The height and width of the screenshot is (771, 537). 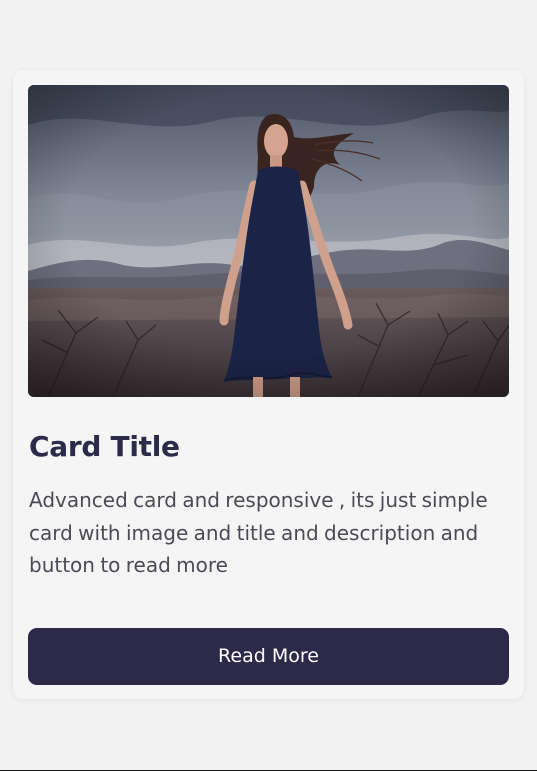 What do you see at coordinates (104, 446) in the screenshot?
I see `card-title: Card Title` at bounding box center [104, 446].